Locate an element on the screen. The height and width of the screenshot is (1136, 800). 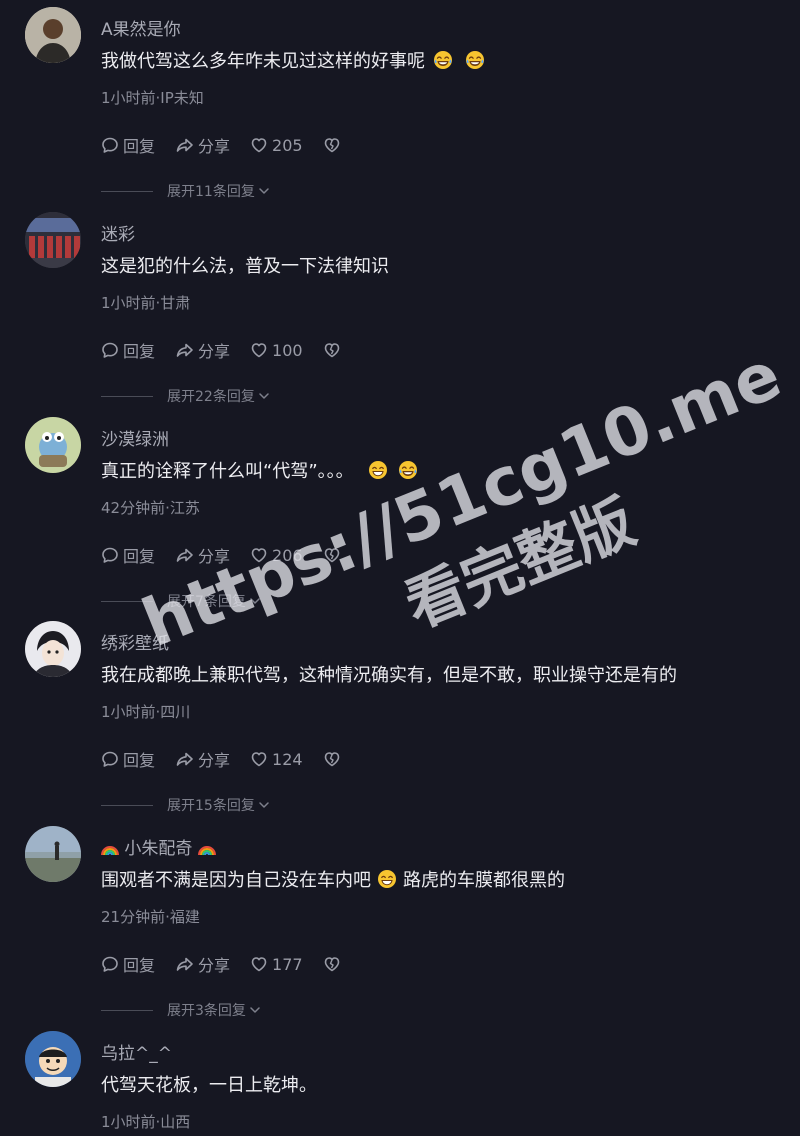
expand-replies-label: 展开22条回复 is located at coordinates (211, 397).